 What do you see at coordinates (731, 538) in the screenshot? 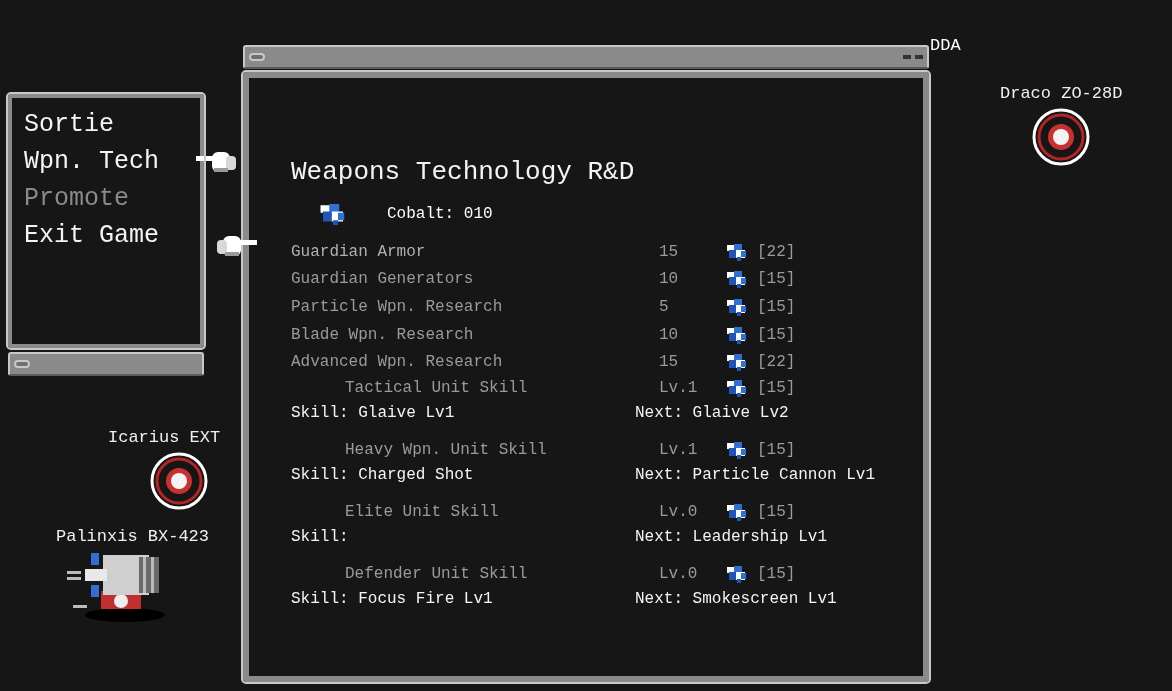
I see `next-skill: Next: Leadership Lv1` at bounding box center [731, 538].